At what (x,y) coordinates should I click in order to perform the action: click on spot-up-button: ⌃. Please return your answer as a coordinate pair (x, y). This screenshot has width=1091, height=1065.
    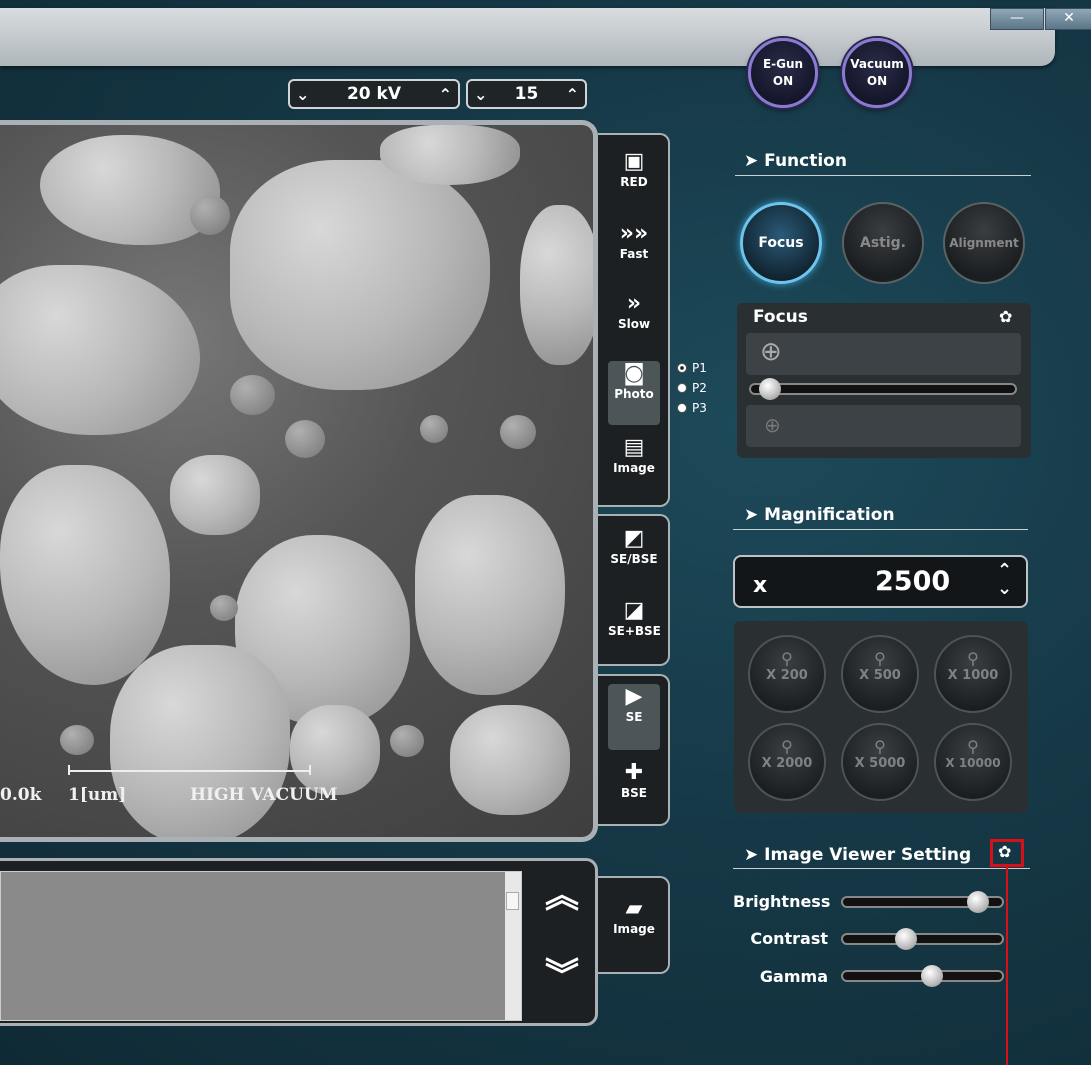
    Looking at the image, I should click on (572, 94).